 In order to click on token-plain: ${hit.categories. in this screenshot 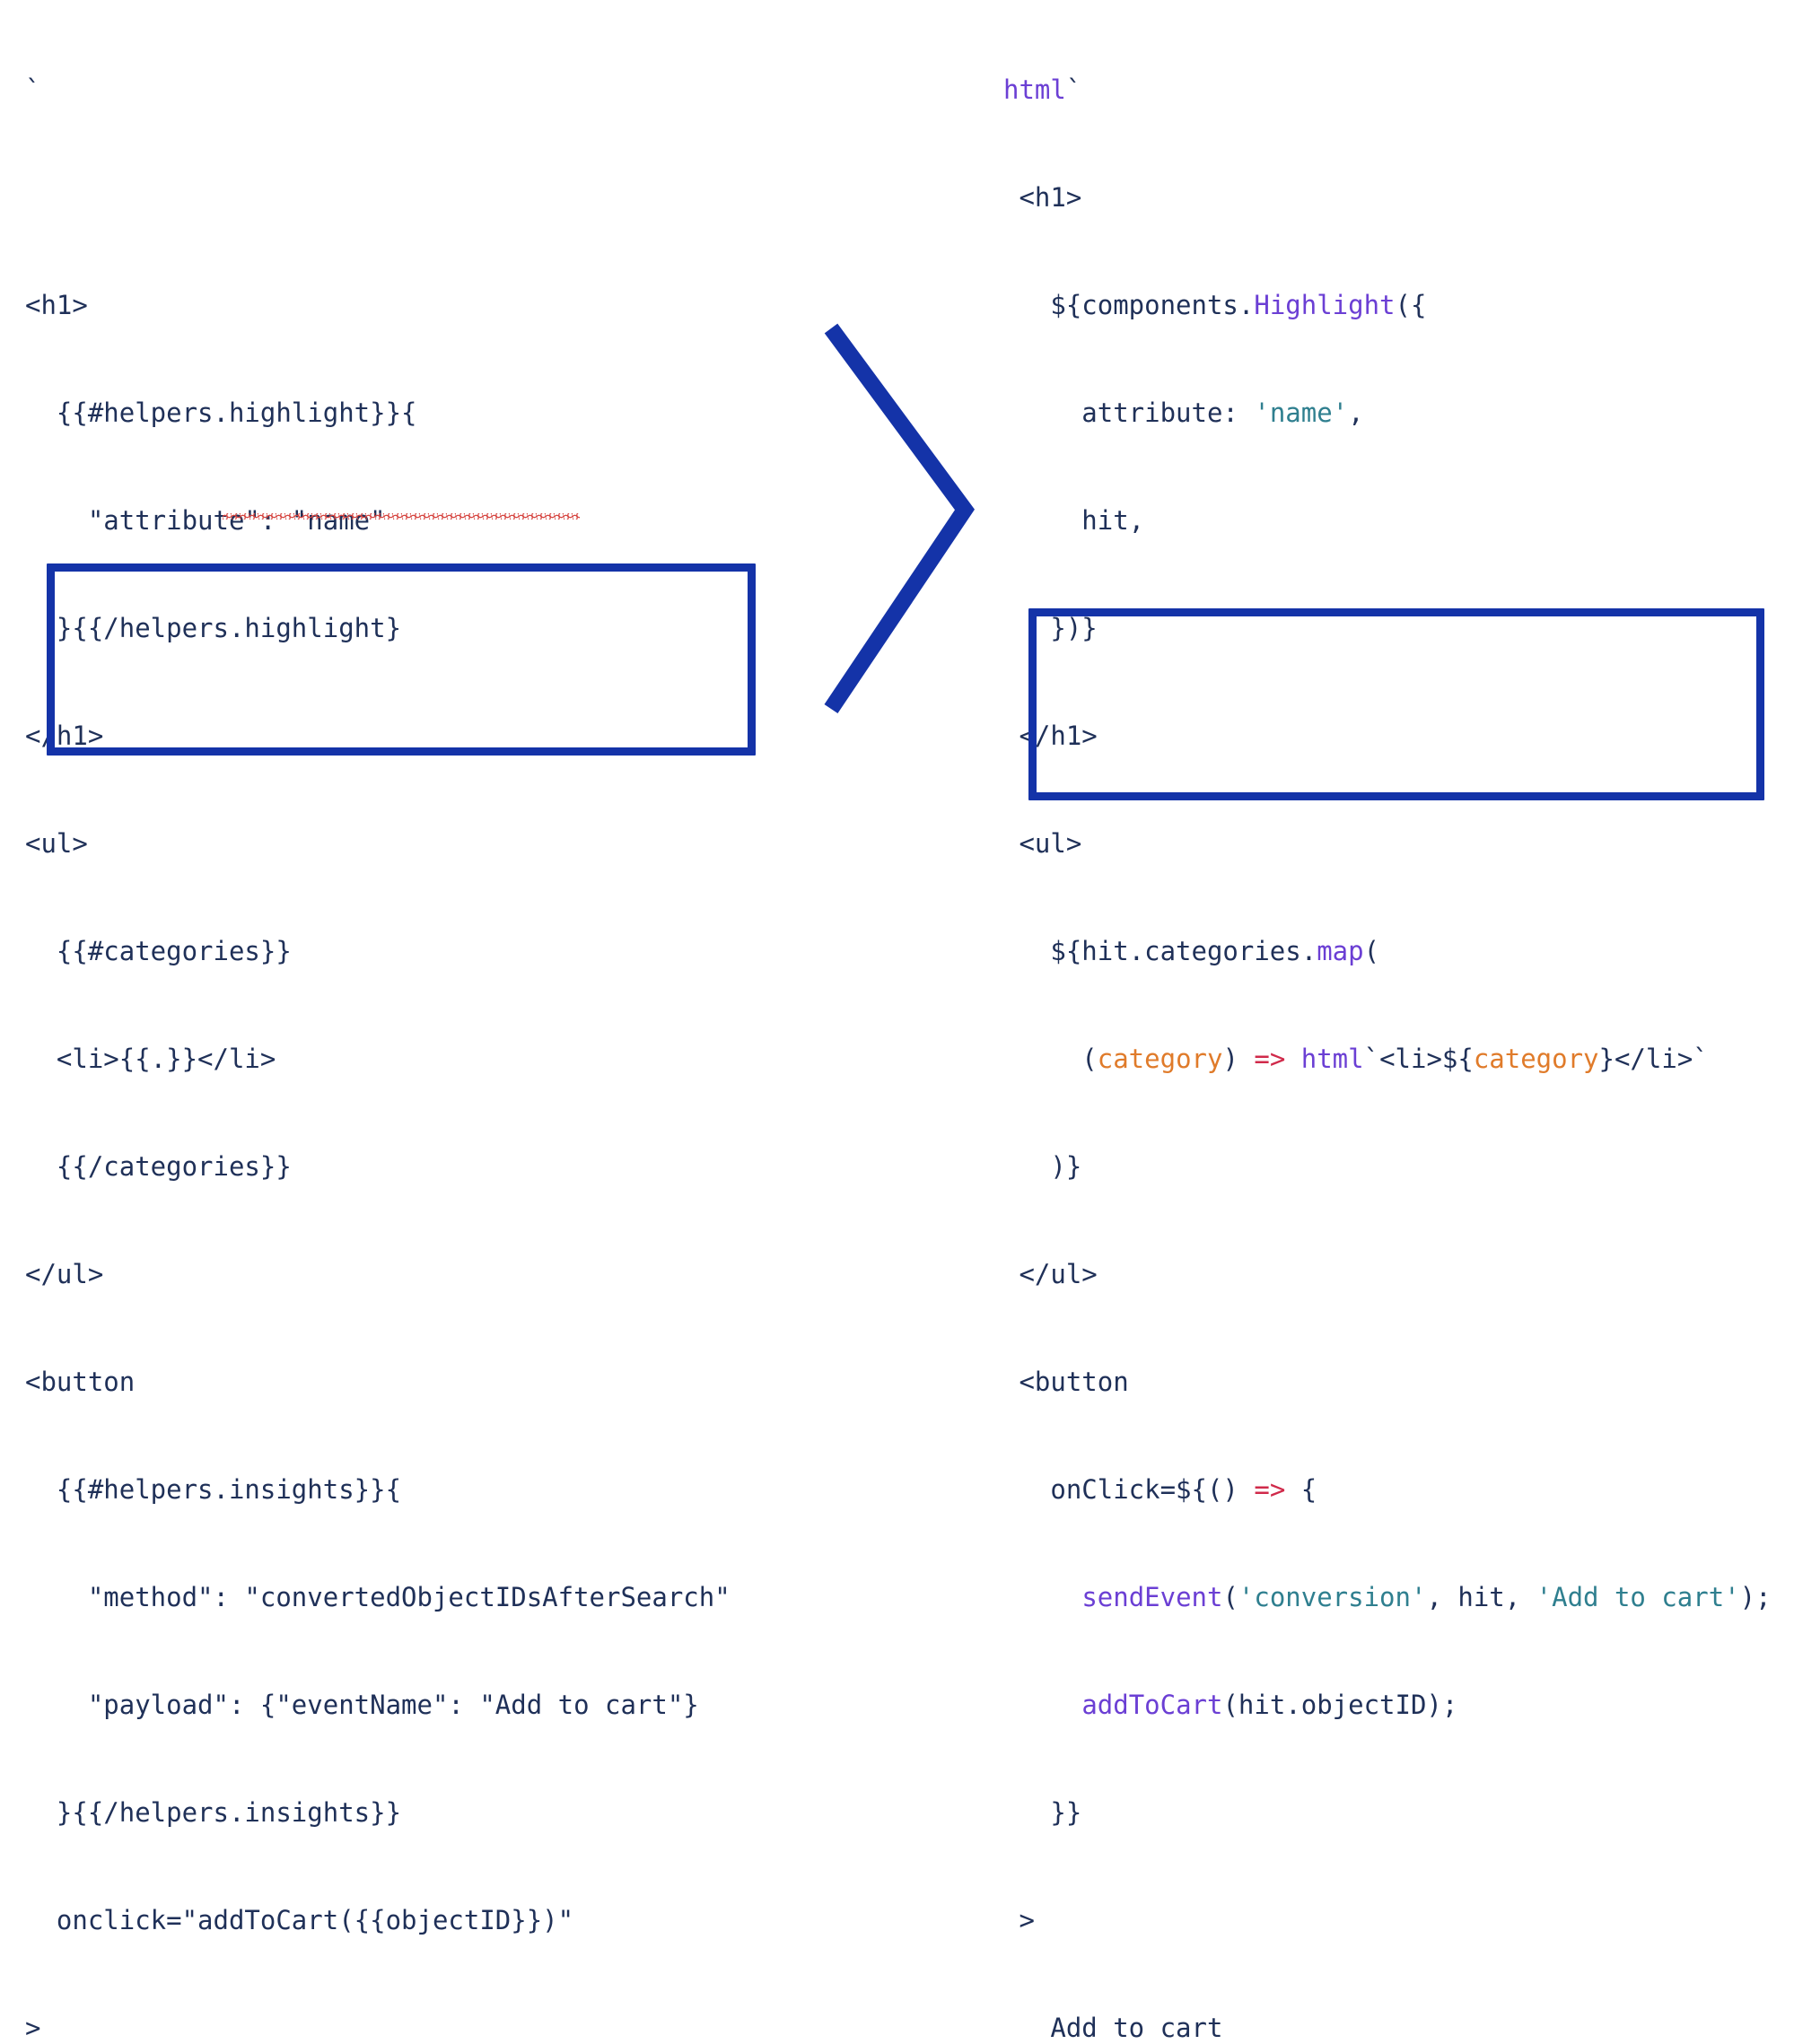, I will do `click(1160, 951)`.